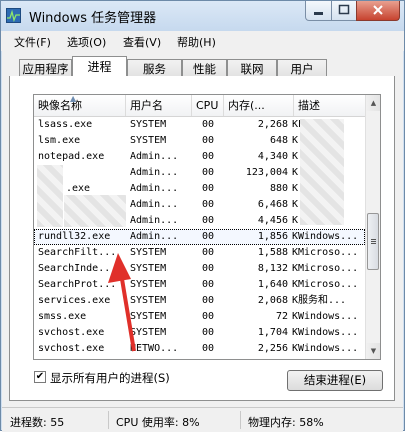  What do you see at coordinates (202, 419) in the screenshot?
I see `status-bar: 进程数: 55 CPU 使用率: 8% 物理内存: 58%` at bounding box center [202, 419].